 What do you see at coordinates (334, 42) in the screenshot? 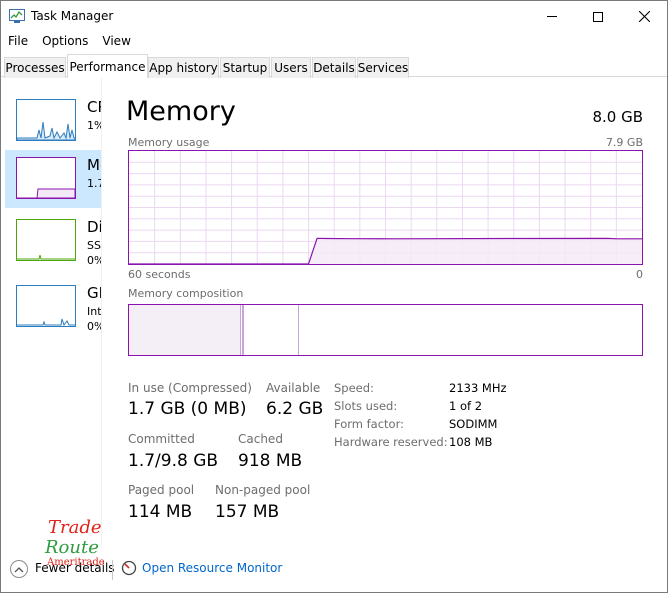
I see `menu-bar: File Options View` at bounding box center [334, 42].